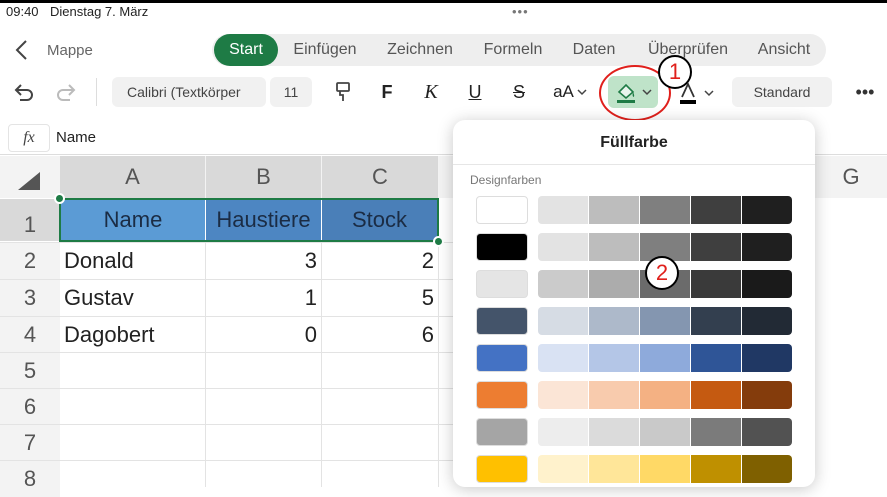  What do you see at coordinates (570, 92) in the screenshot?
I see `font-size-aa-button: aA` at bounding box center [570, 92].